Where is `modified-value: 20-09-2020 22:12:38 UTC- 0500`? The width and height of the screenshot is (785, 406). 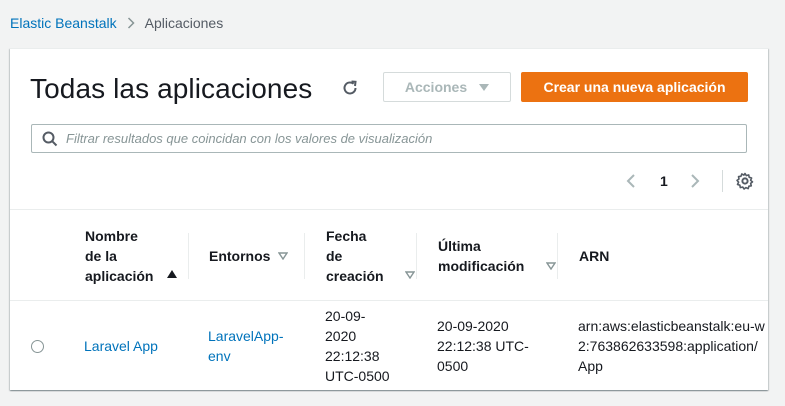 modified-value: 20-09-2020 22:12:38 UTC- 0500 is located at coordinates (483, 346).